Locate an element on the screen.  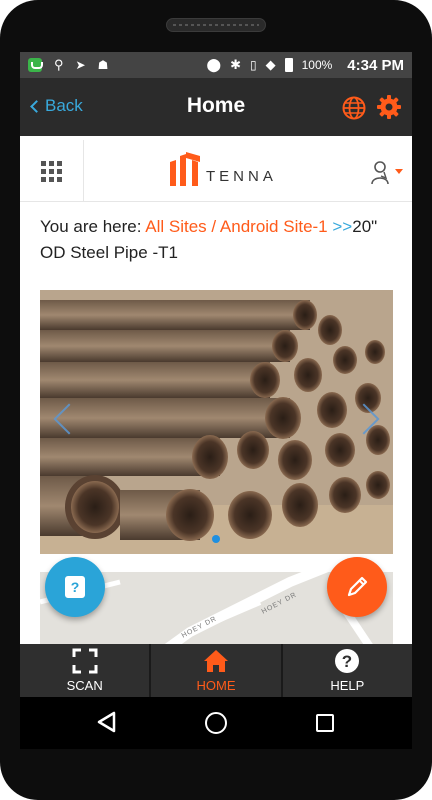
scan-icon is located at coordinates (85, 661).